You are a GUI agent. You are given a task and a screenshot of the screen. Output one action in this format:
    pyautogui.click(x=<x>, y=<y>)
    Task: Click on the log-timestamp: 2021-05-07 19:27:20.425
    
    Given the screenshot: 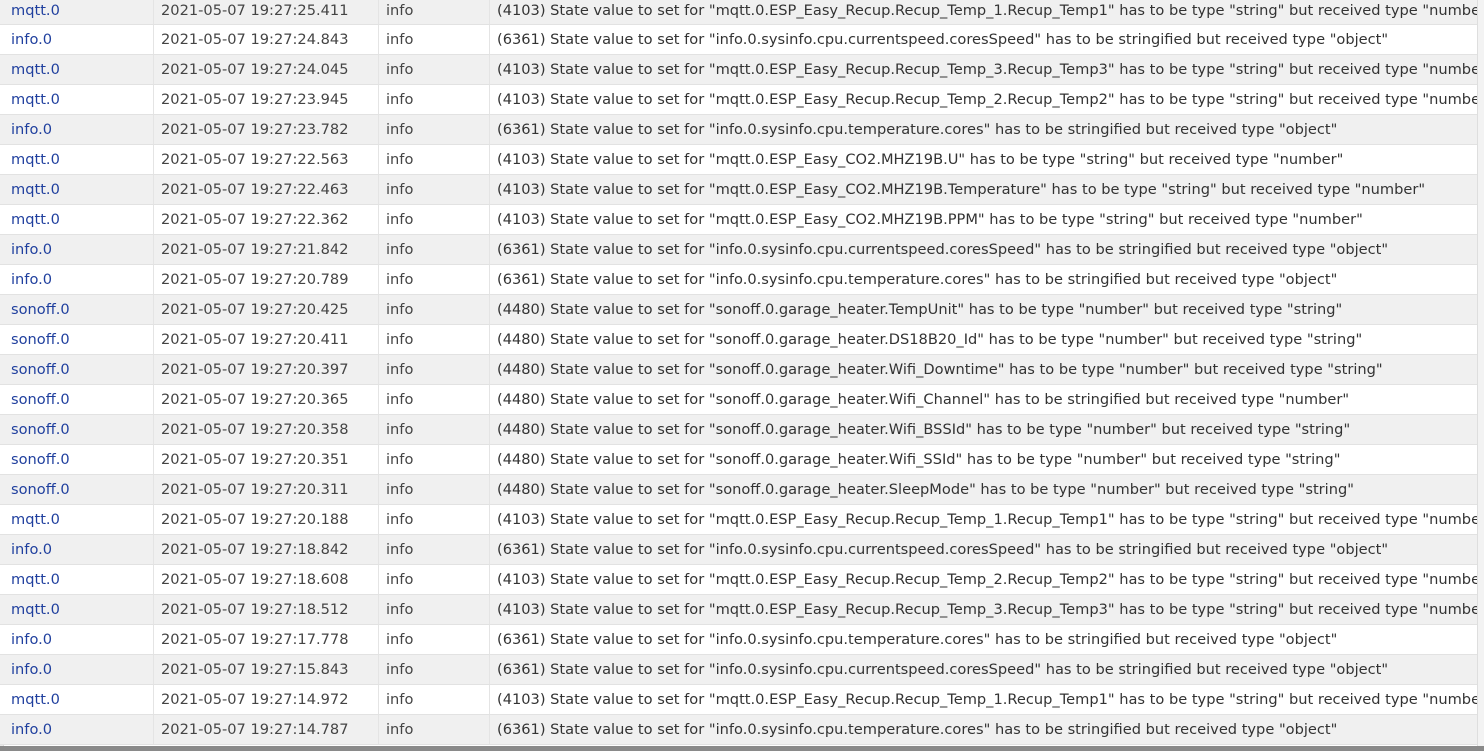 What is the action you would take?
    pyautogui.click(x=266, y=309)
    